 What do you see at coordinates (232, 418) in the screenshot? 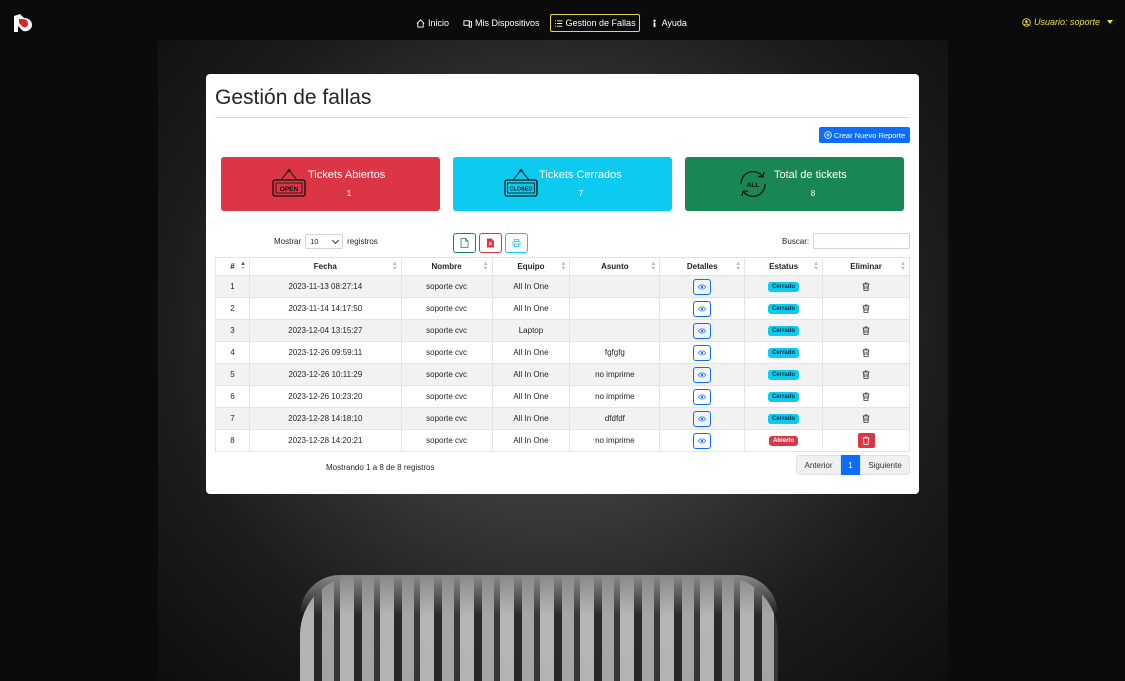
I see `cell-number: 7` at bounding box center [232, 418].